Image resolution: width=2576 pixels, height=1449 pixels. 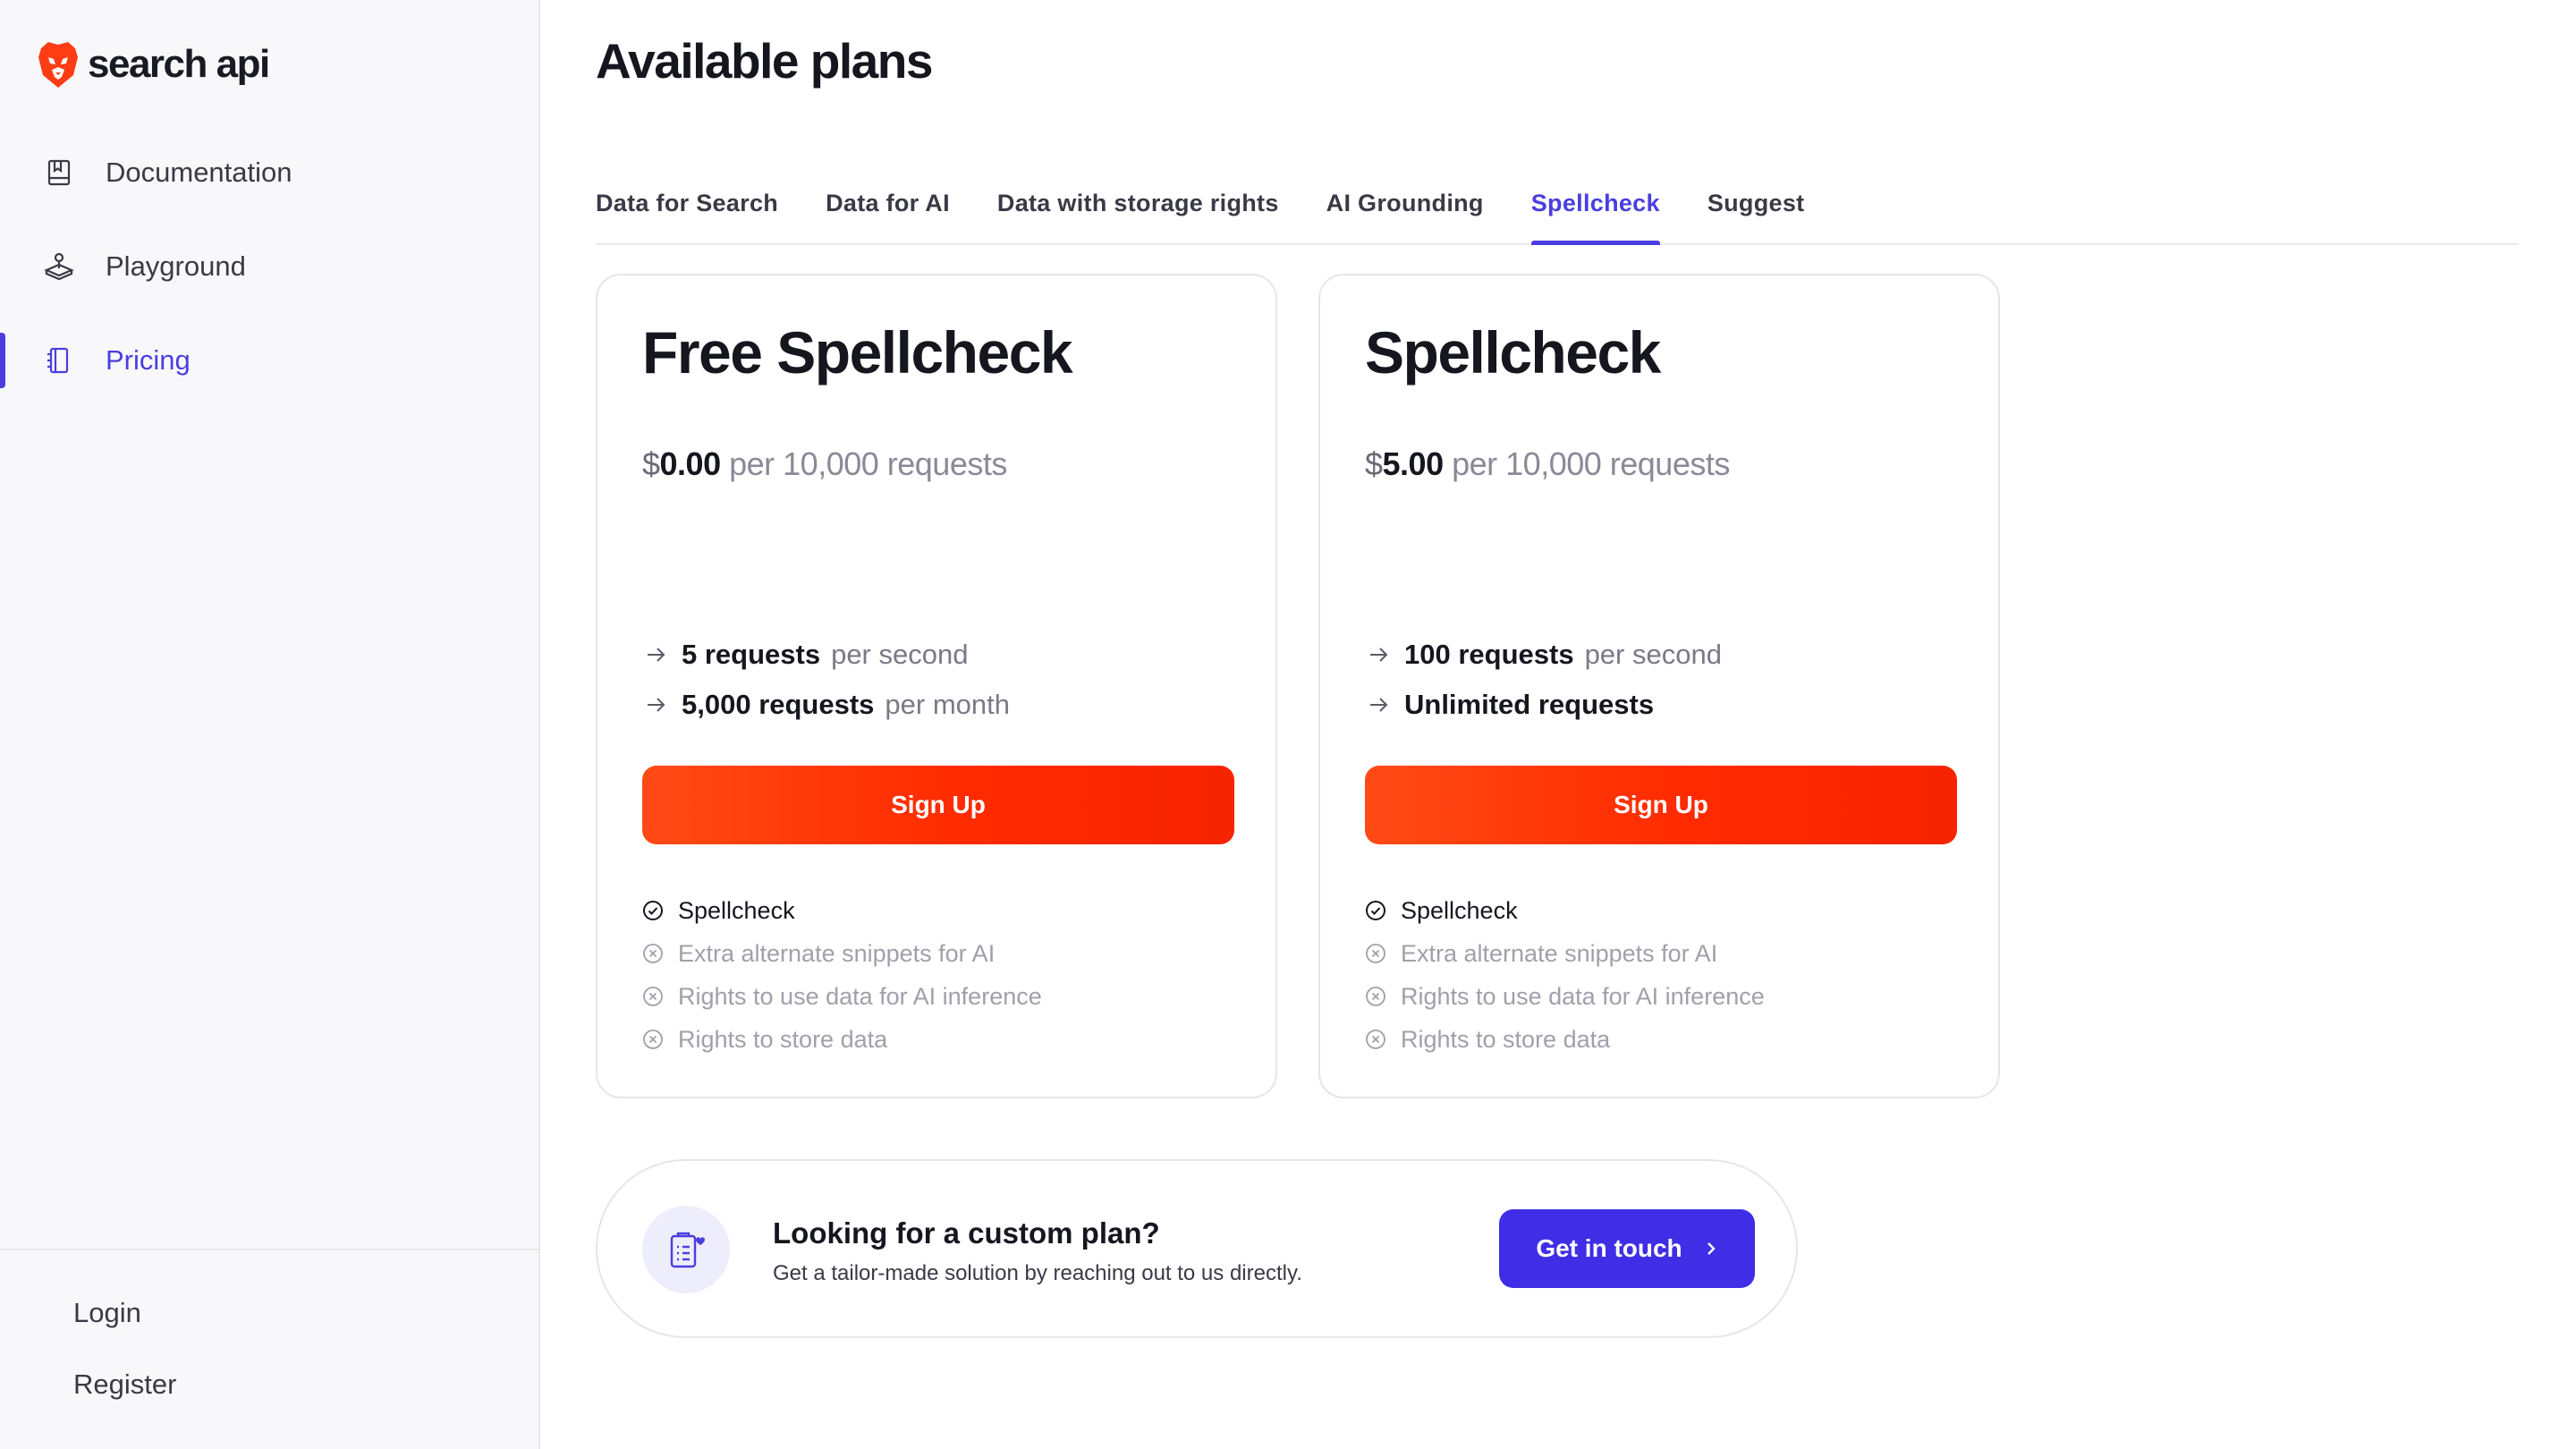 What do you see at coordinates (1413, 463) in the screenshot?
I see `price-amount: 5.00` at bounding box center [1413, 463].